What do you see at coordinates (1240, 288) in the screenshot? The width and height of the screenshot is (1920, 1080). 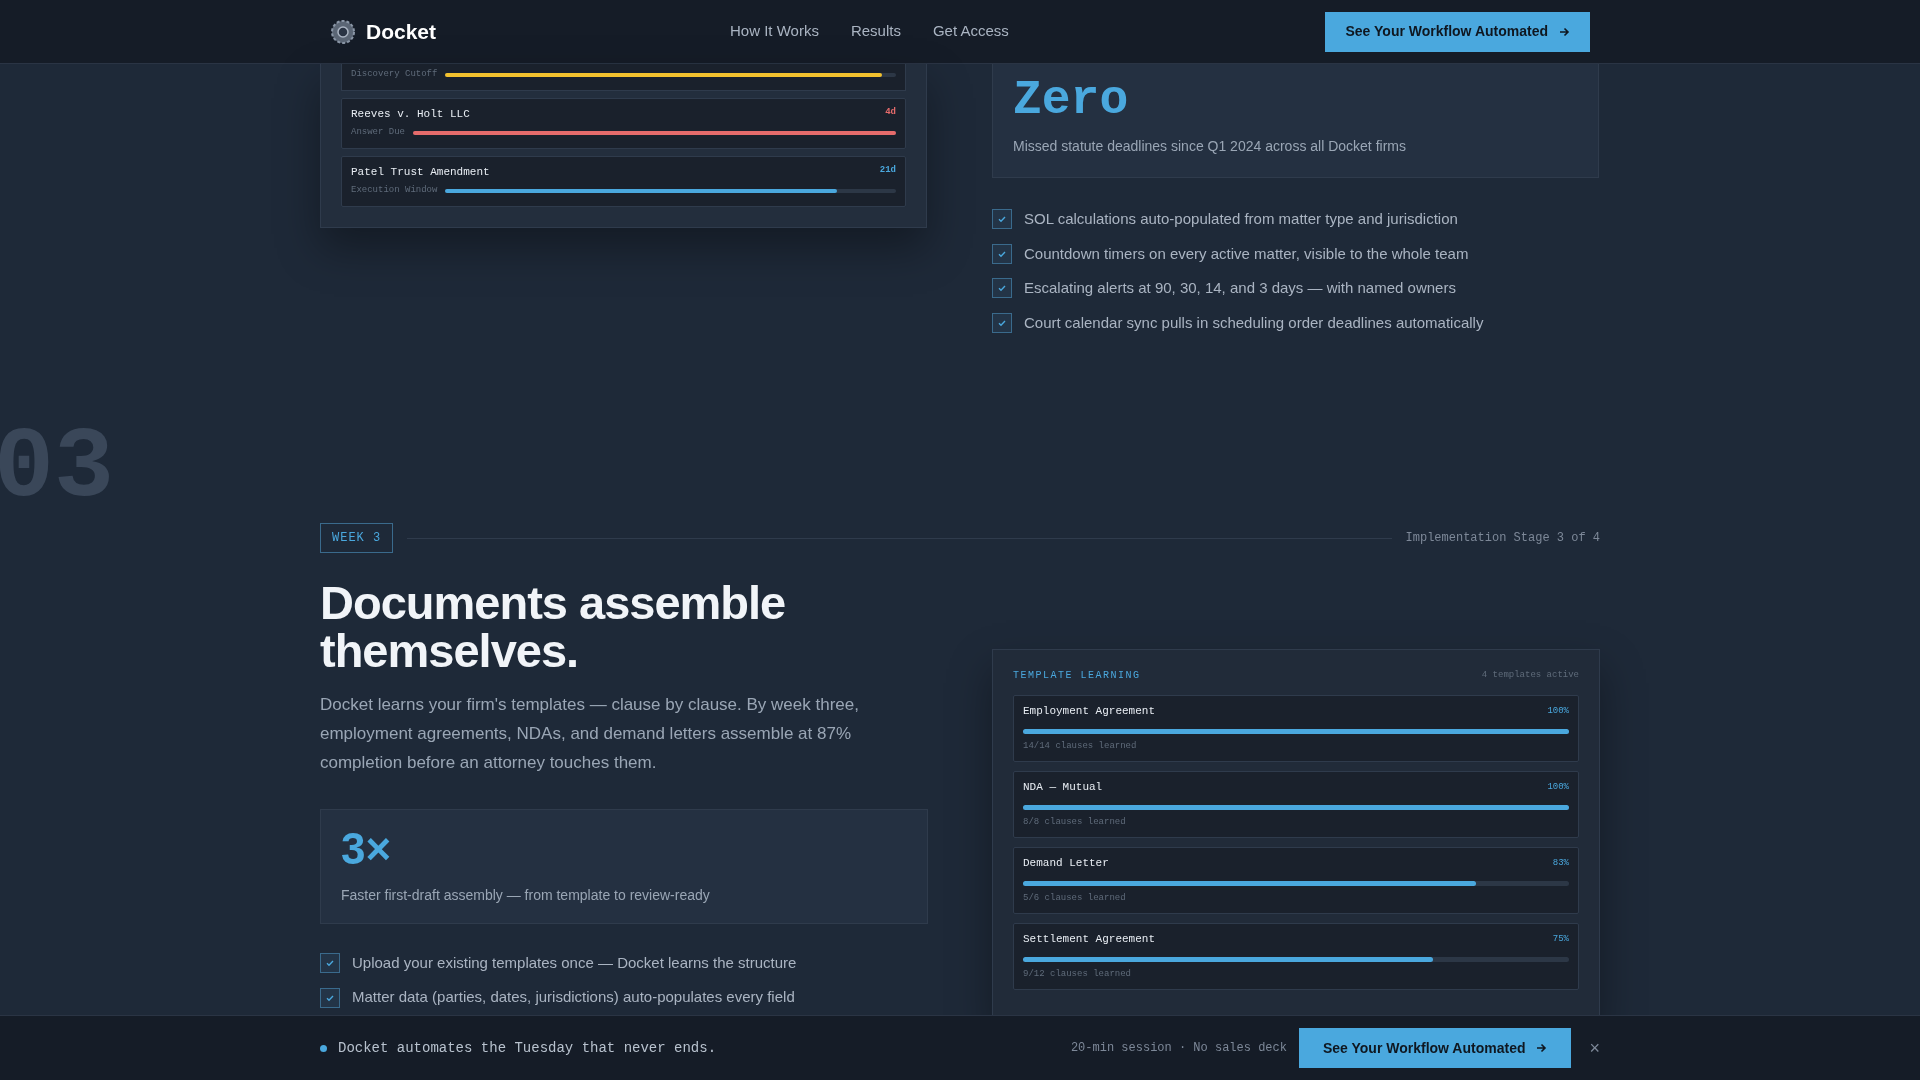 I see `checklist-text: Escalating alerts at 90, 30, 14, and 3 days — with named owners` at bounding box center [1240, 288].